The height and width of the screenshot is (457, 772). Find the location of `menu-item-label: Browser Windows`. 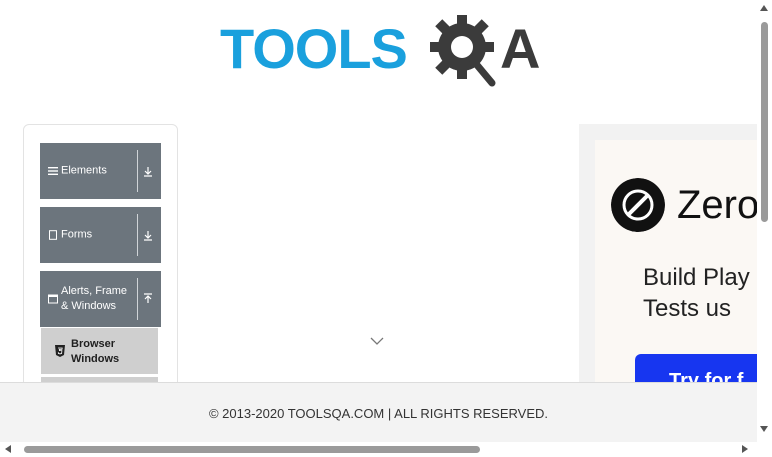

menu-item-label: Browser Windows is located at coordinates (95, 351).